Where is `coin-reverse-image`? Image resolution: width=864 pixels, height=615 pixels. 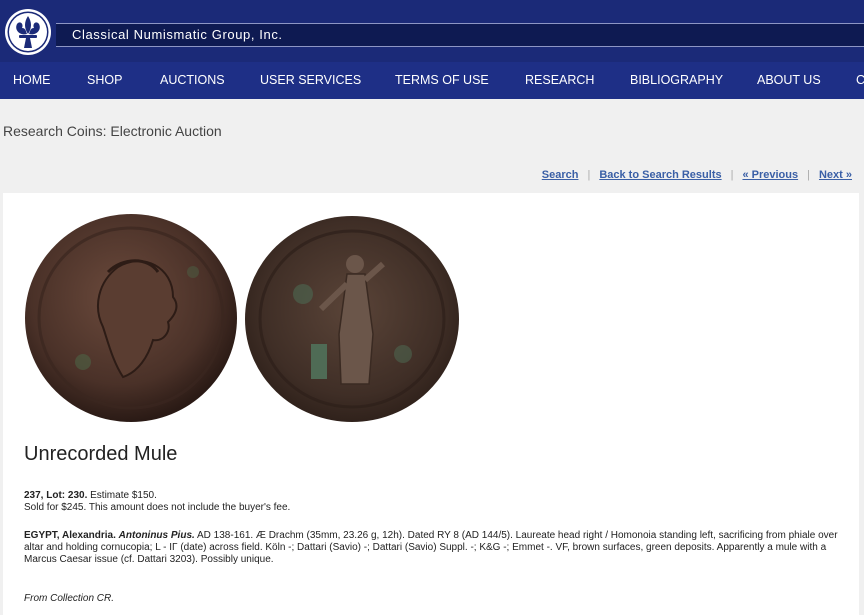
coin-reverse-image is located at coordinates (352, 319).